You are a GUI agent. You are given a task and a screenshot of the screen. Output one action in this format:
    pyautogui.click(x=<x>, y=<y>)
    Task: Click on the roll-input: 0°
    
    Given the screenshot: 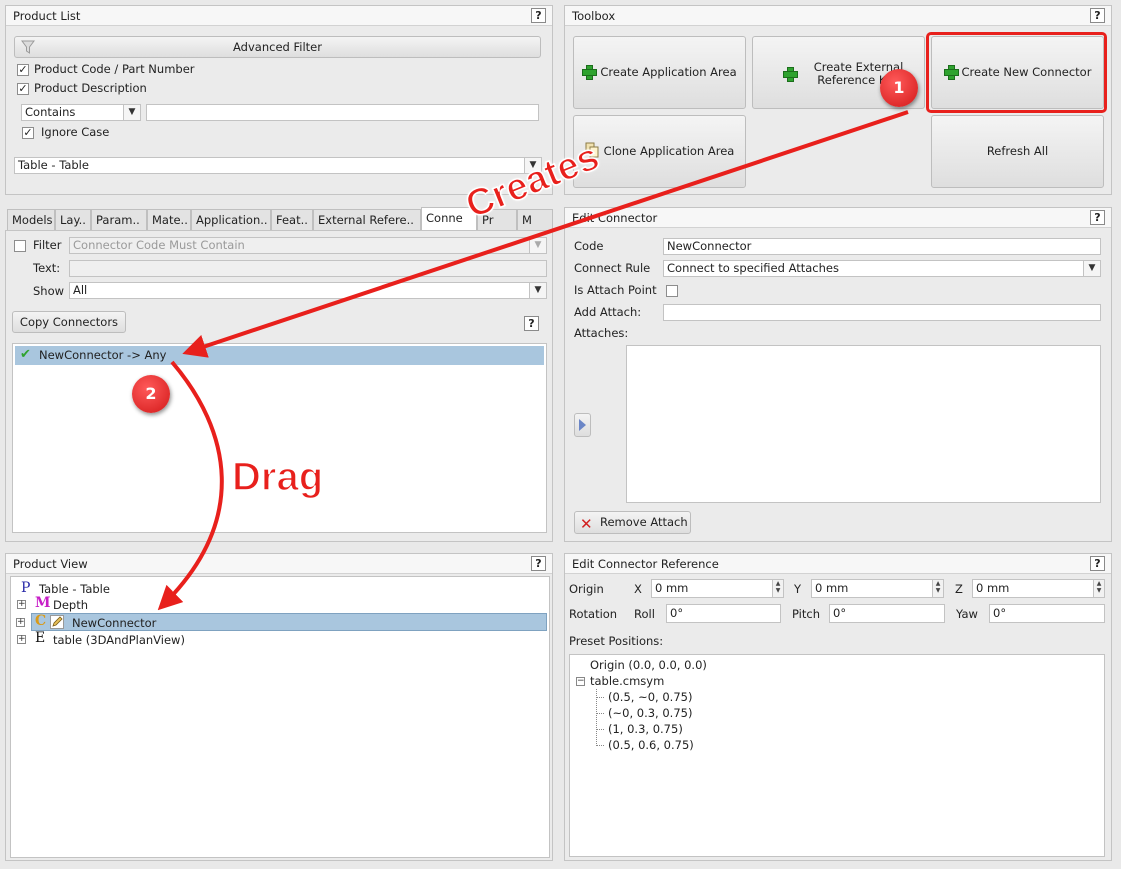 What is the action you would take?
    pyautogui.click(x=723, y=613)
    